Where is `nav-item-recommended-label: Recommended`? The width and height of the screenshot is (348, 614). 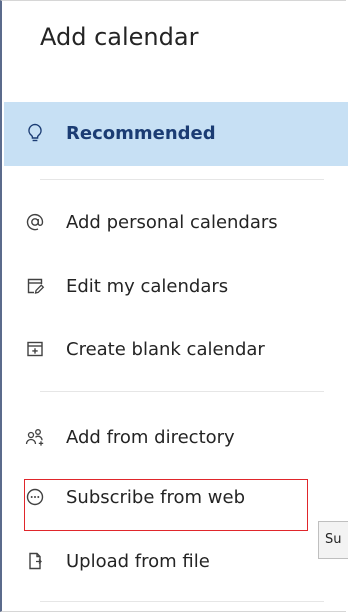 nav-item-recommended-label: Recommended is located at coordinates (141, 133).